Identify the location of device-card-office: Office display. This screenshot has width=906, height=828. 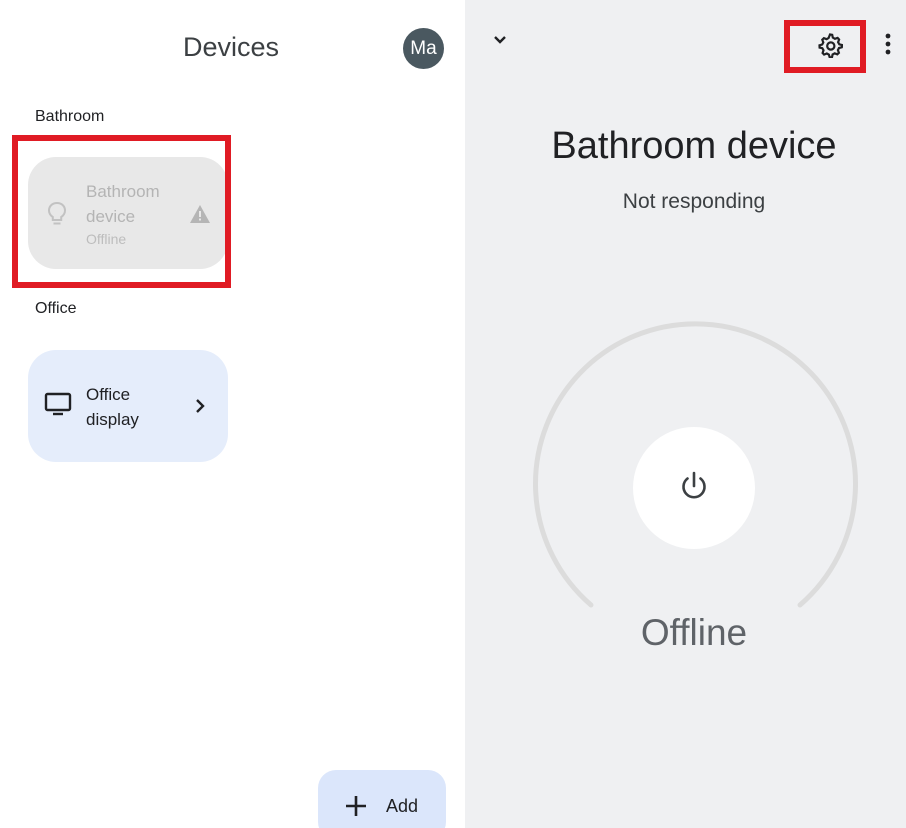
(128, 406).